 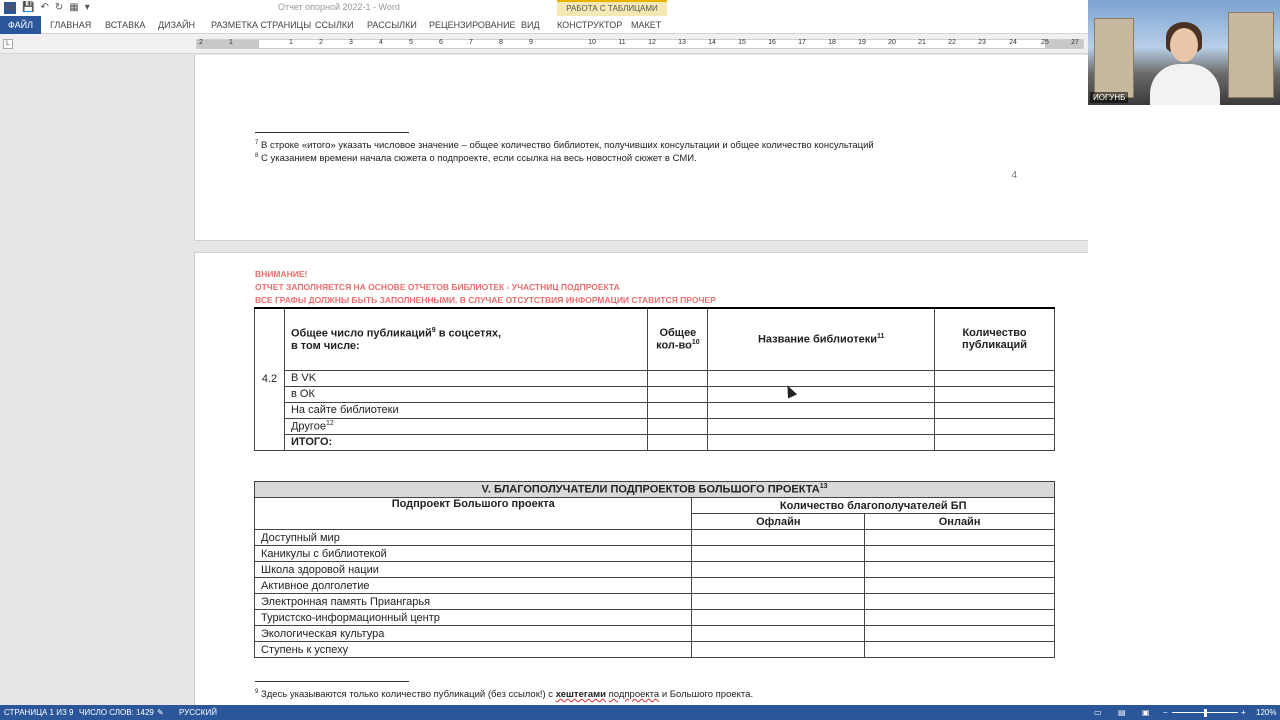 I want to click on table-cell: Ступень к успеху, so click(x=473, y=649).